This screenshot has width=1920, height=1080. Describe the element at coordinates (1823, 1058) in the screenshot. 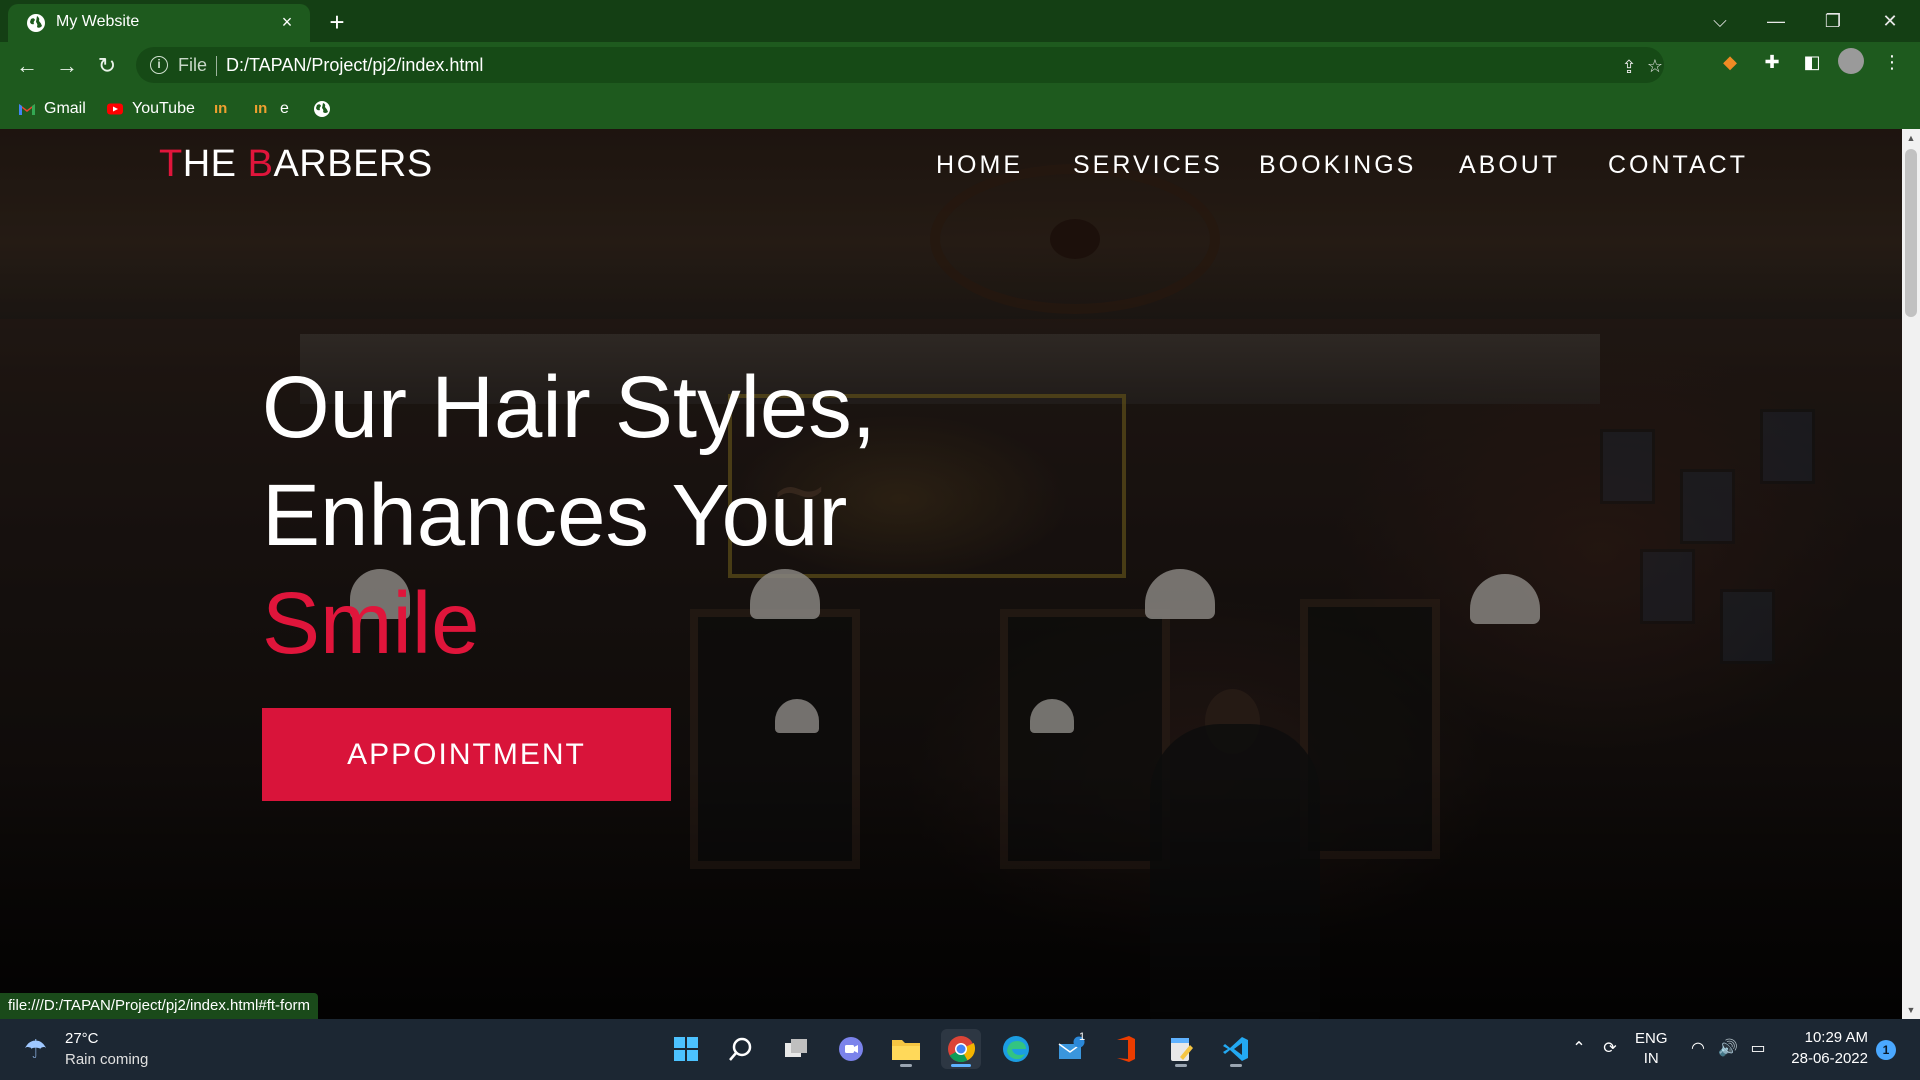

I see `clock-date: 28-06-2022` at that location.